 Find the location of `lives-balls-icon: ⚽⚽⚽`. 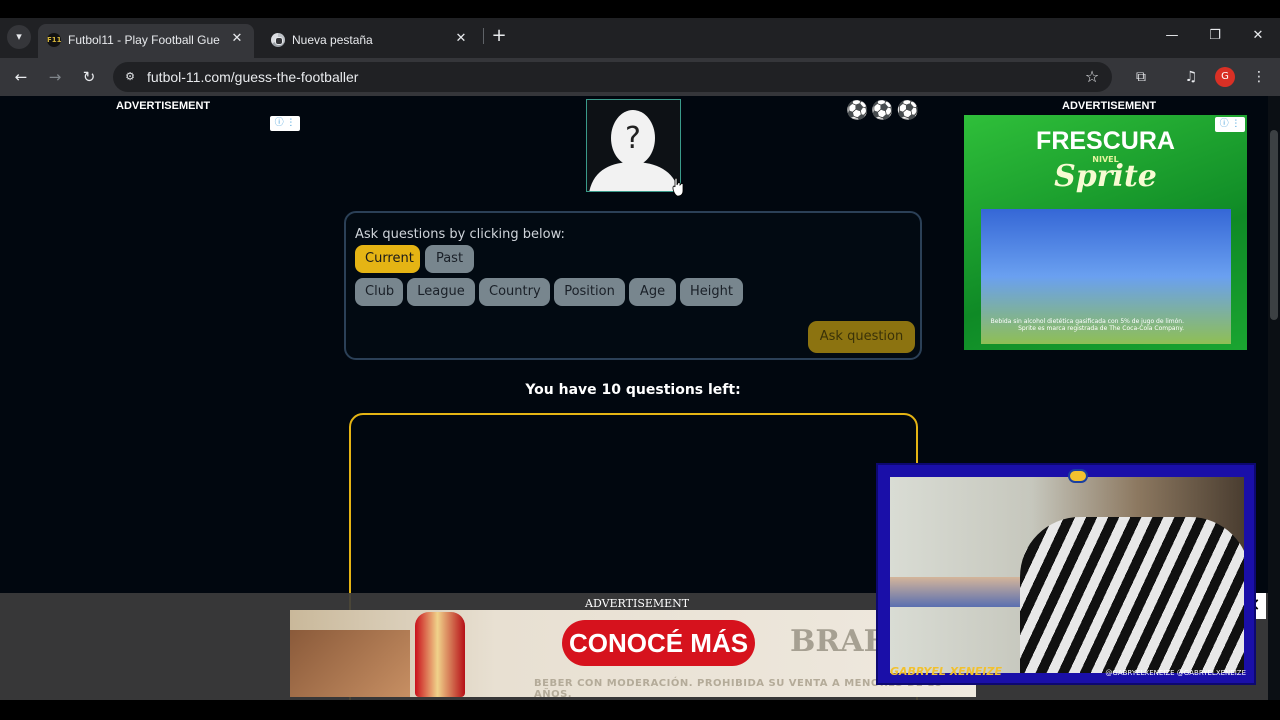

lives-balls-icon: ⚽⚽⚽ is located at coordinates (884, 110).